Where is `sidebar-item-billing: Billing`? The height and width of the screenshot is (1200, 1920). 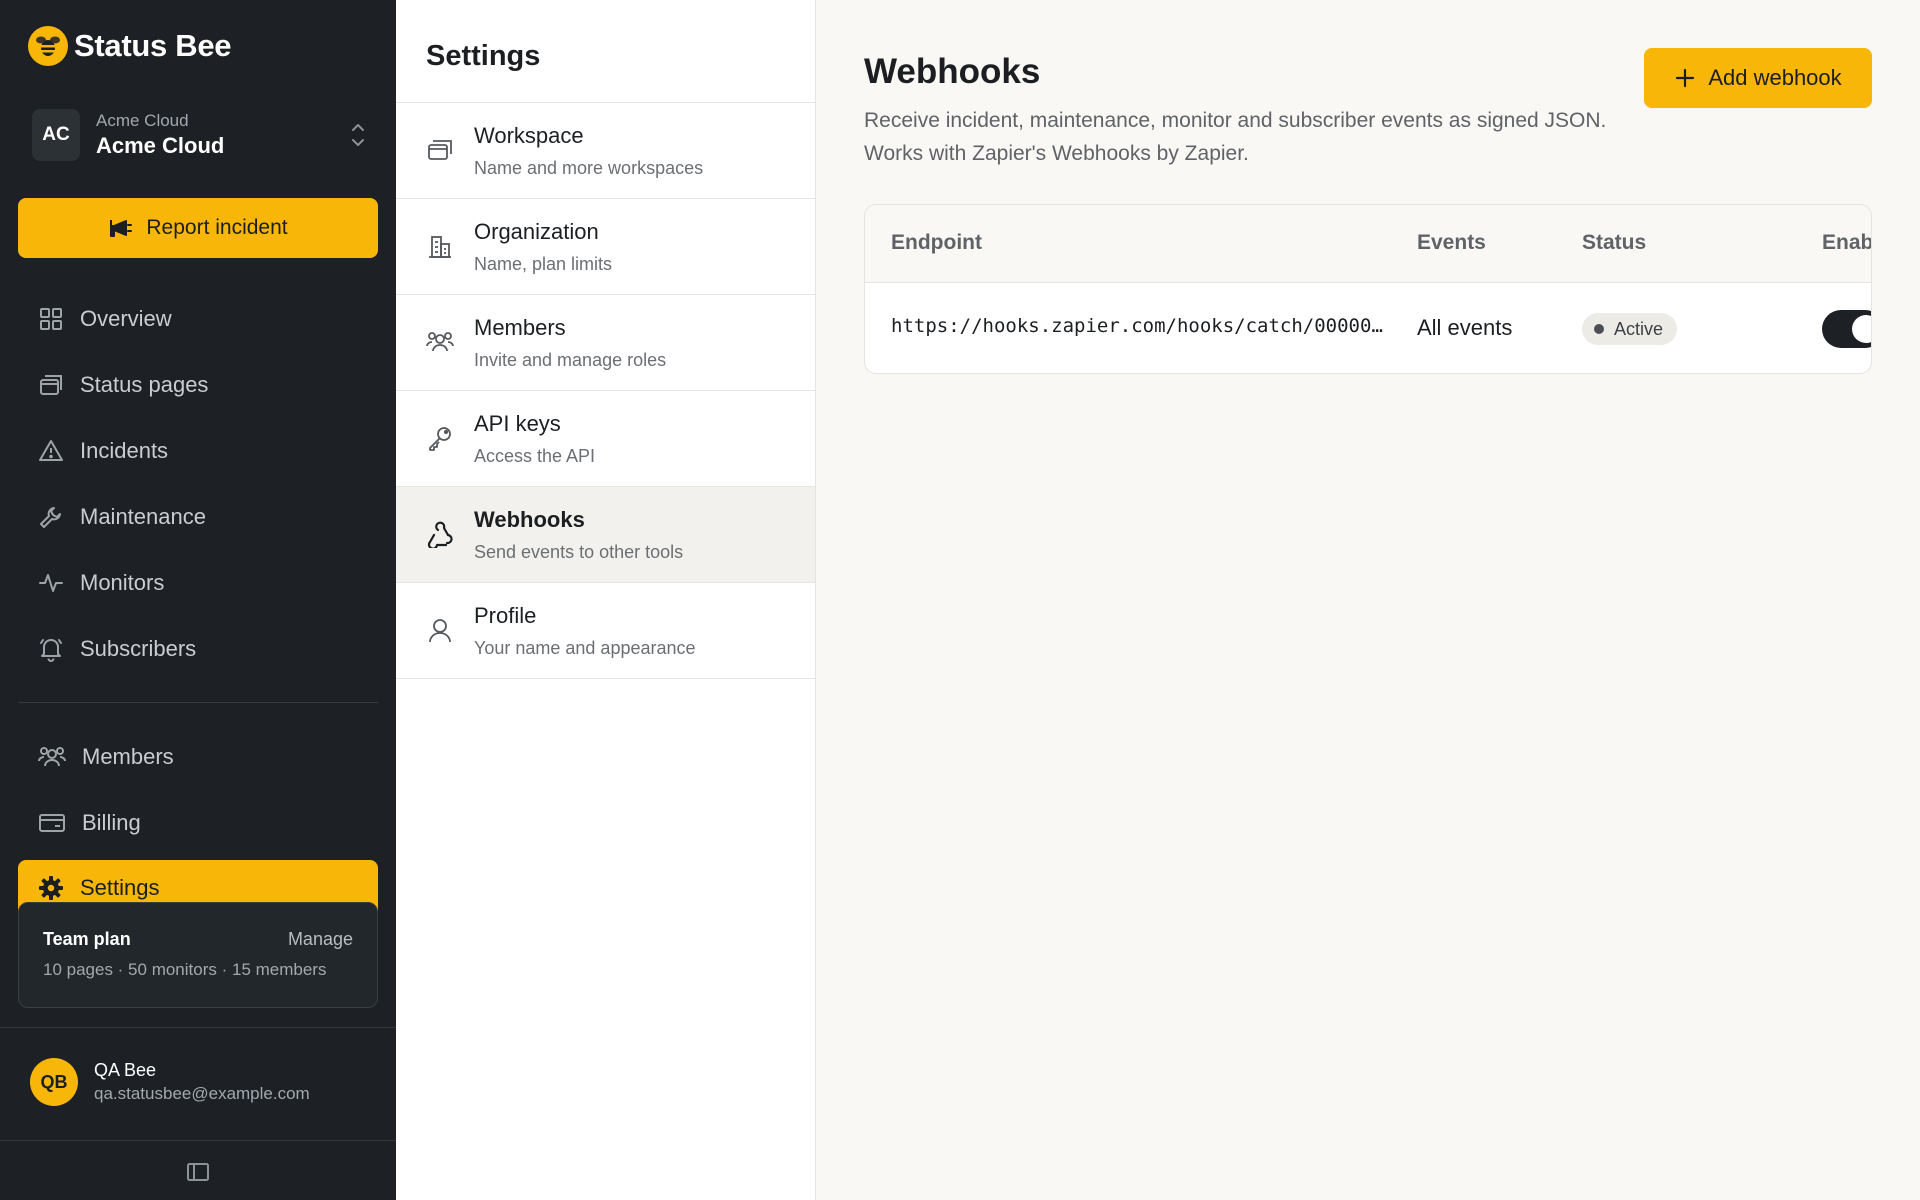 sidebar-item-billing: Billing is located at coordinates (198, 823).